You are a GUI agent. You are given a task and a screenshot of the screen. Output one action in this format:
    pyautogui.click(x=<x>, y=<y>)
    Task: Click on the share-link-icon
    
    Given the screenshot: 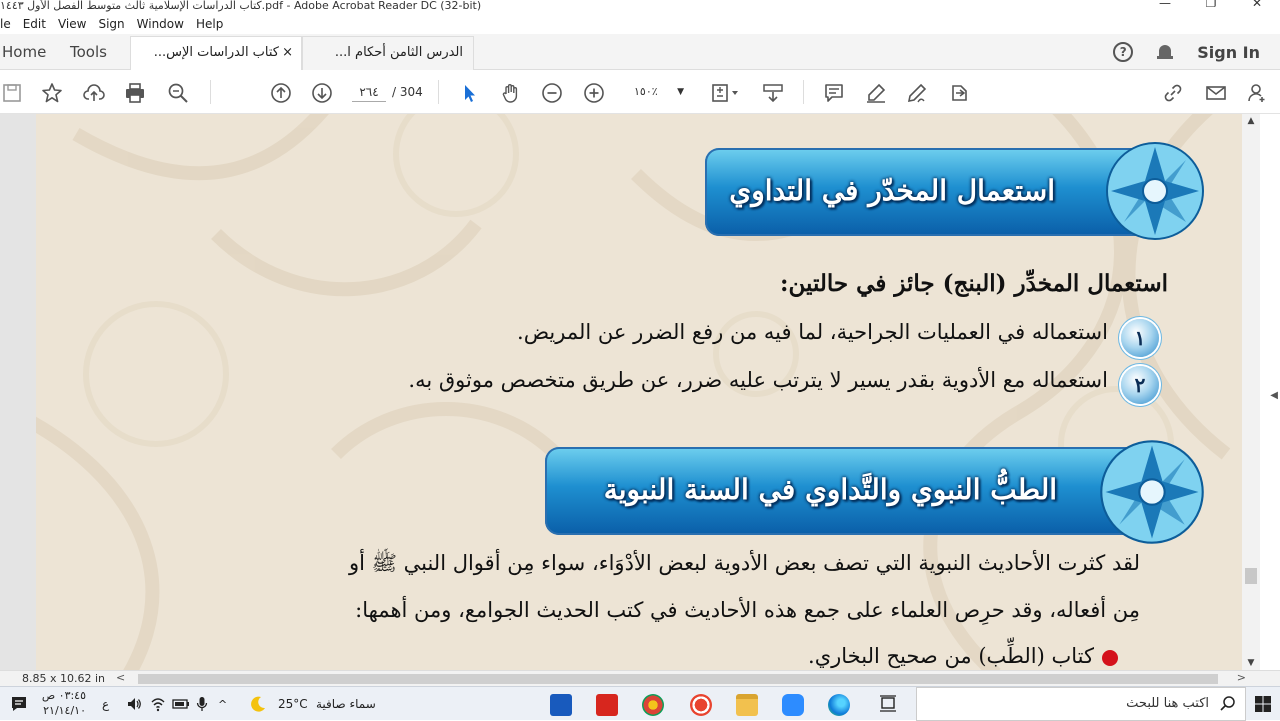 What is the action you would take?
    pyautogui.click(x=1173, y=93)
    